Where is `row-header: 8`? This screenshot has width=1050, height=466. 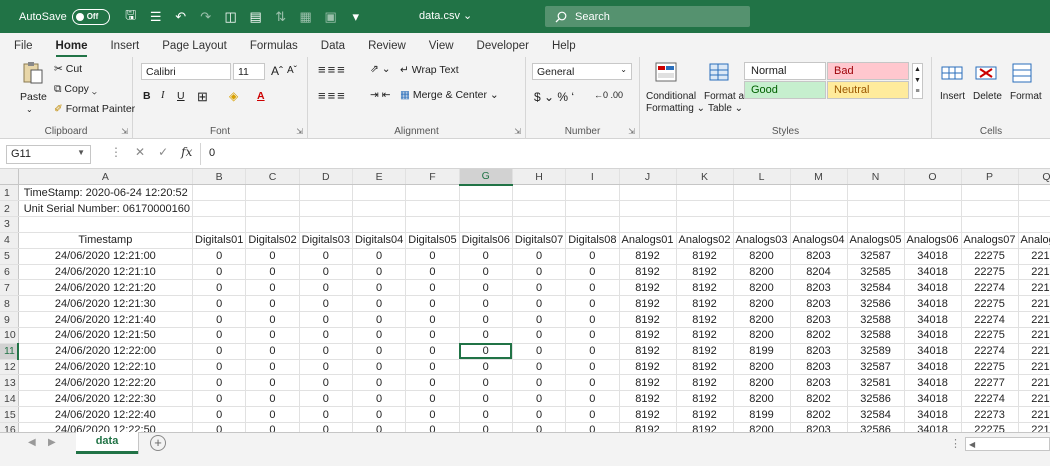 row-header: 8 is located at coordinates (9, 304).